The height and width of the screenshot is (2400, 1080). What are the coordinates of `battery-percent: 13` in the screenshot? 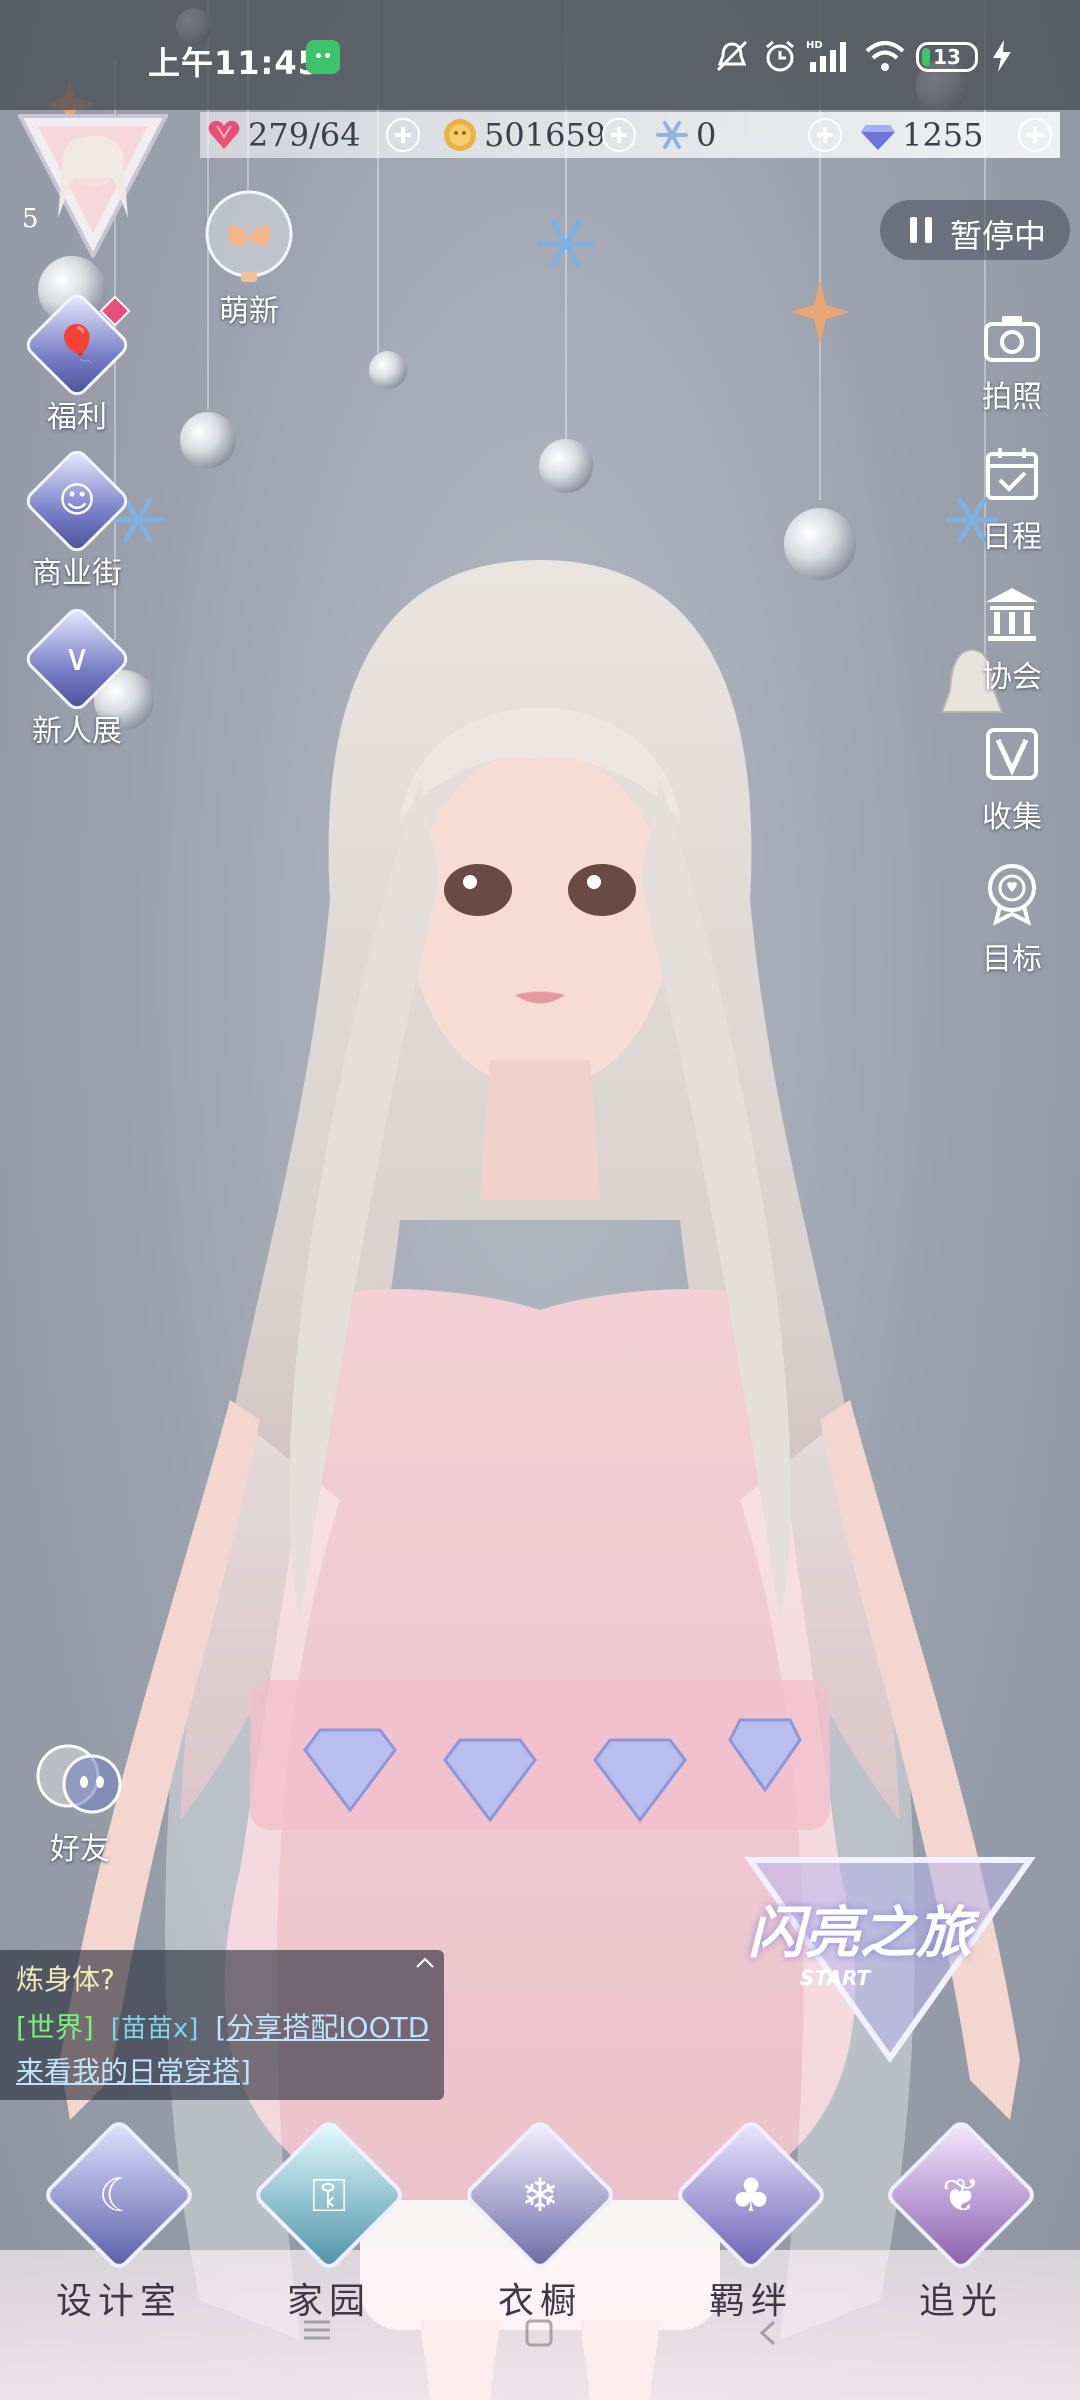 It's located at (947, 57).